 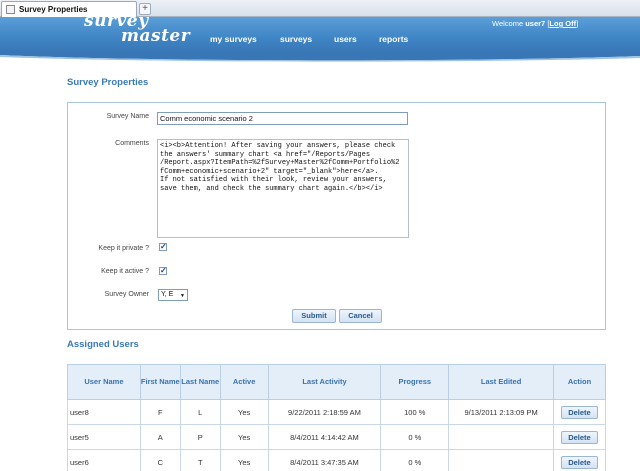 What do you see at coordinates (53, 9) in the screenshot?
I see `browser-tab-title: Survey Properties` at bounding box center [53, 9].